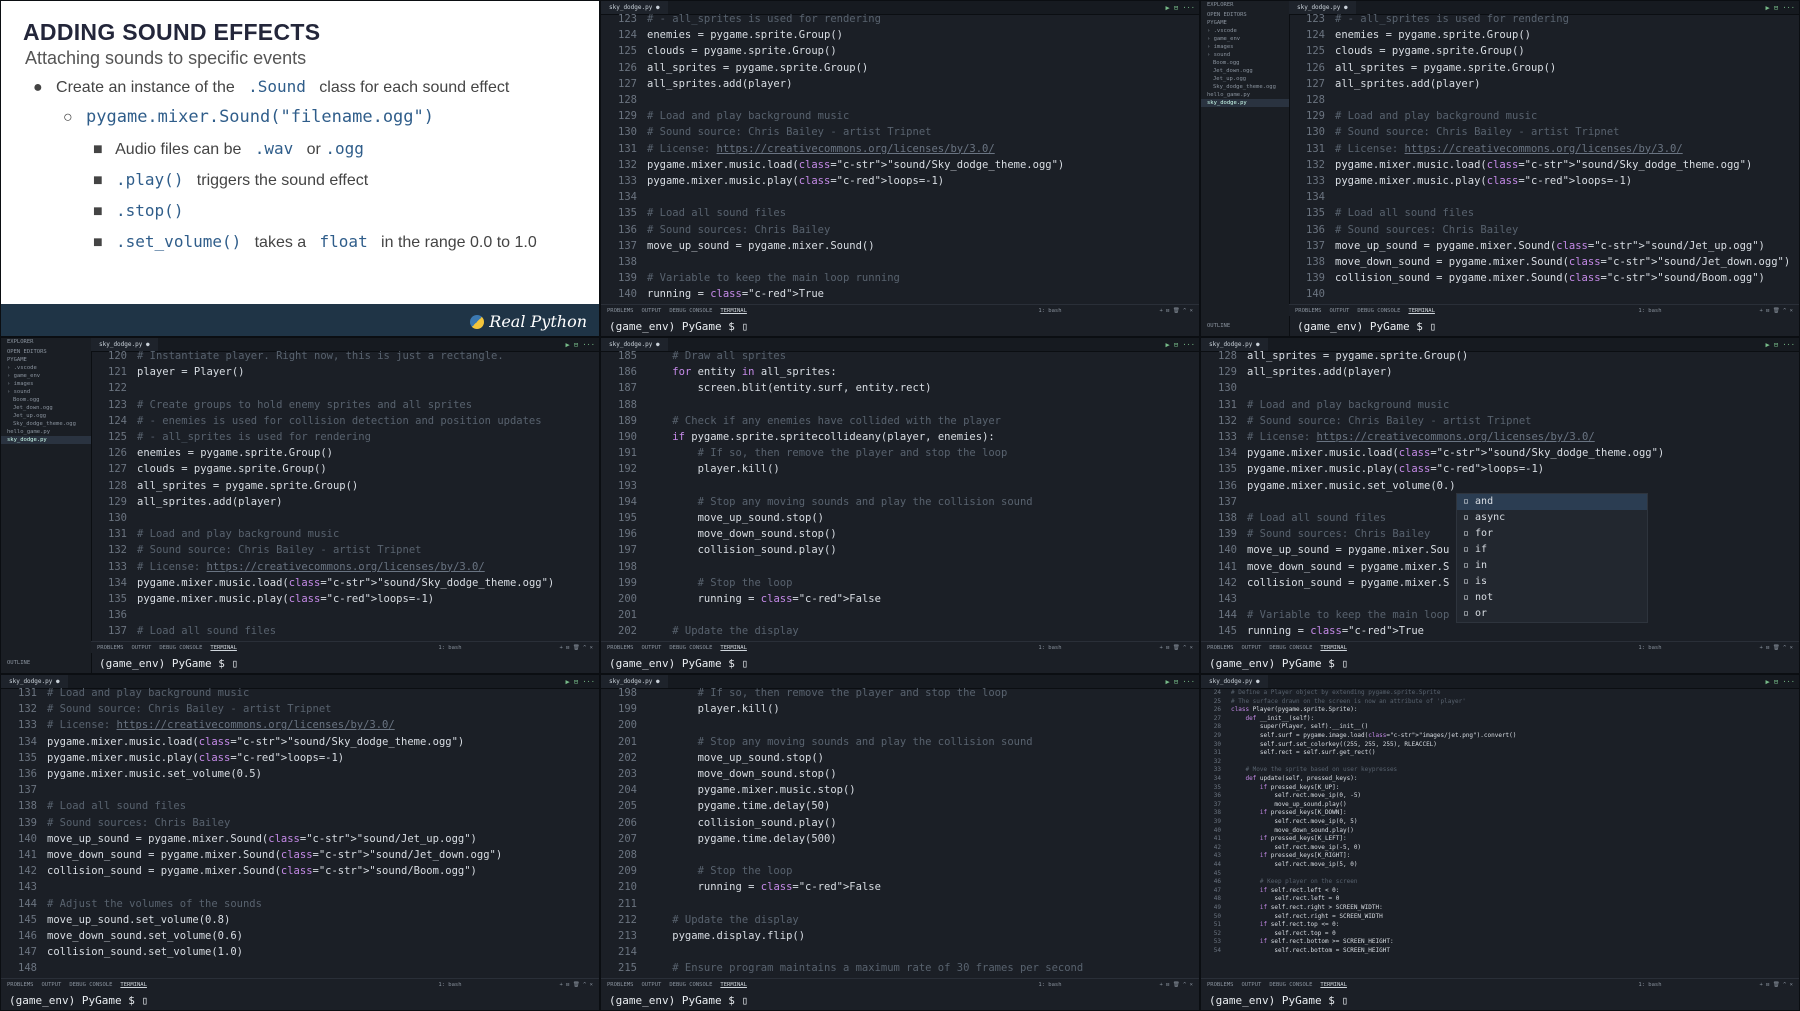 This screenshot has height=1011, width=1800. I want to click on code-line: move_up_sound.set_volume(0.8), so click(138, 920).